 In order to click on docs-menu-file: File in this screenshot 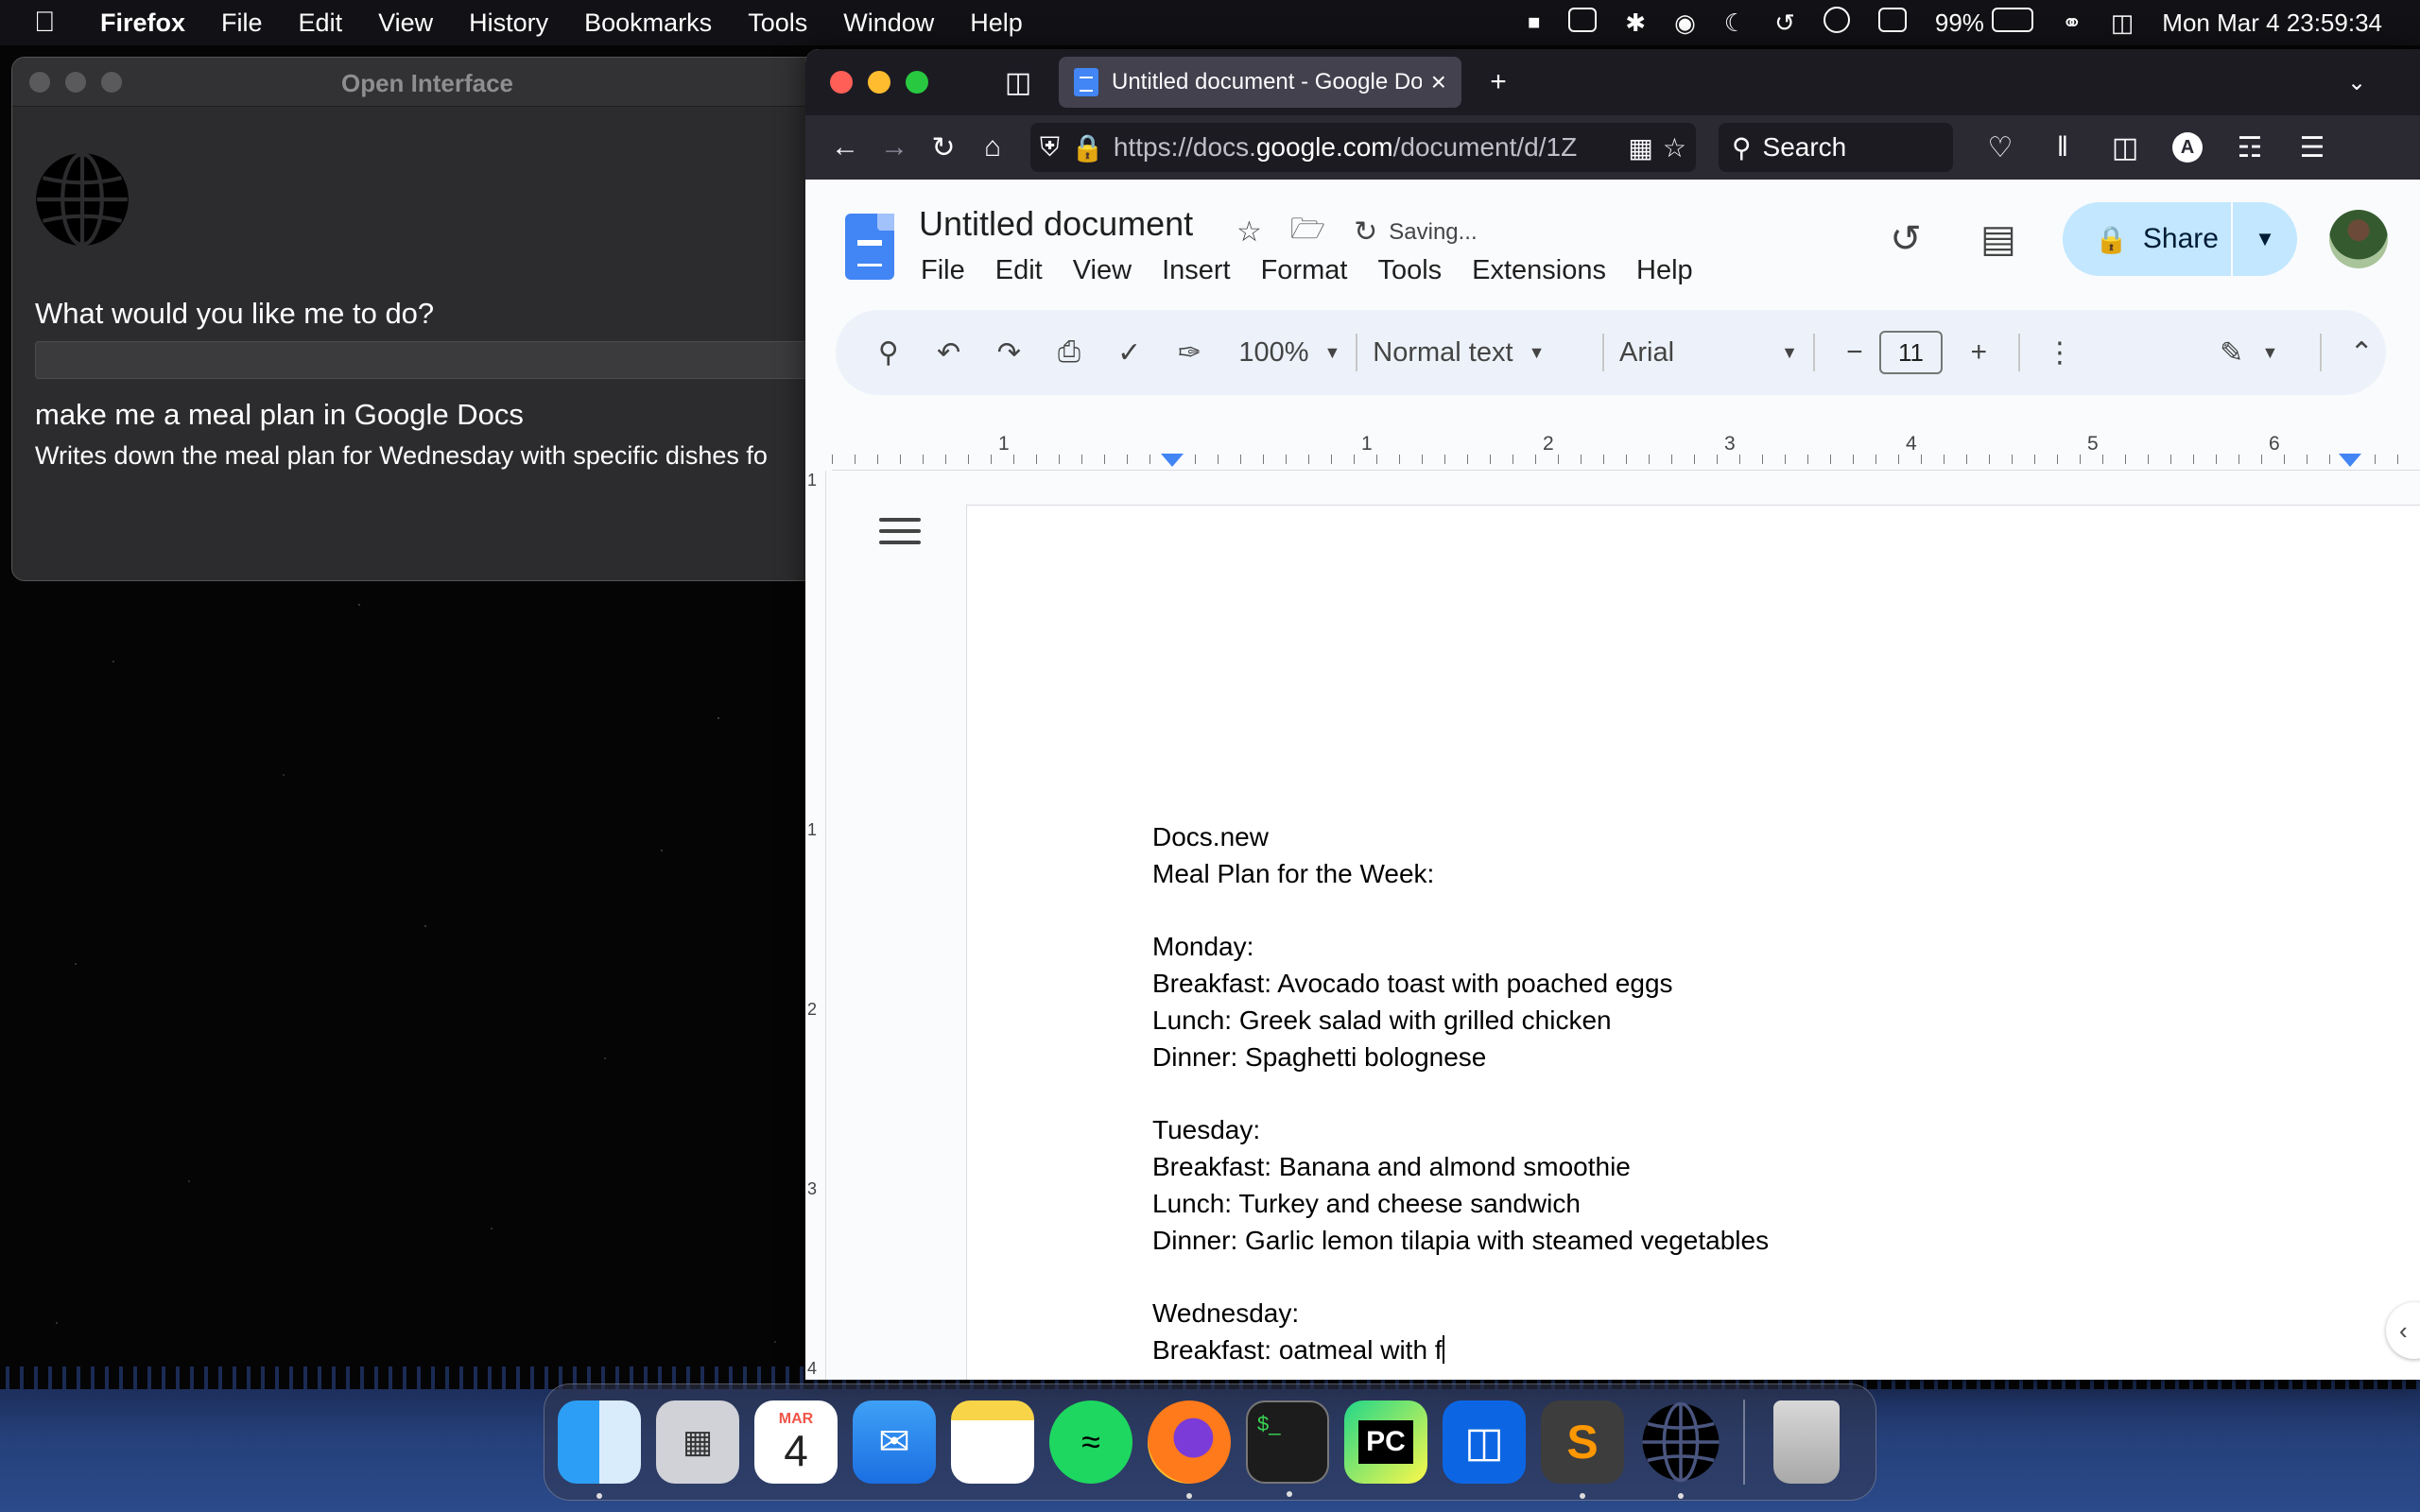, I will do `click(943, 270)`.